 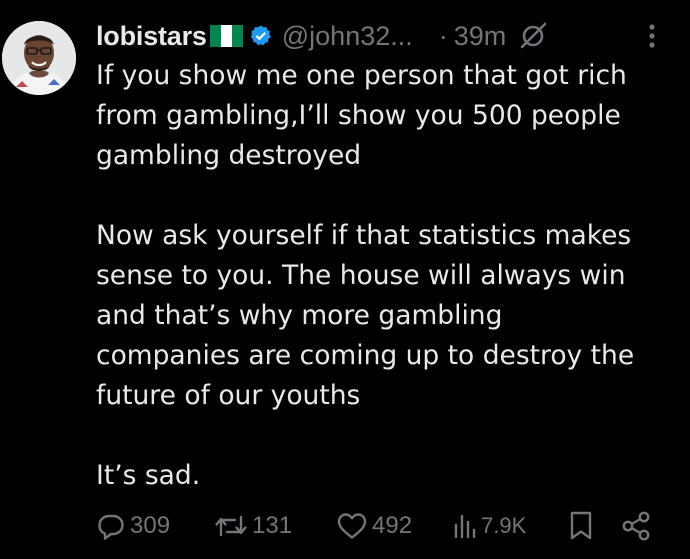 I want to click on like-icon, so click(x=352, y=526).